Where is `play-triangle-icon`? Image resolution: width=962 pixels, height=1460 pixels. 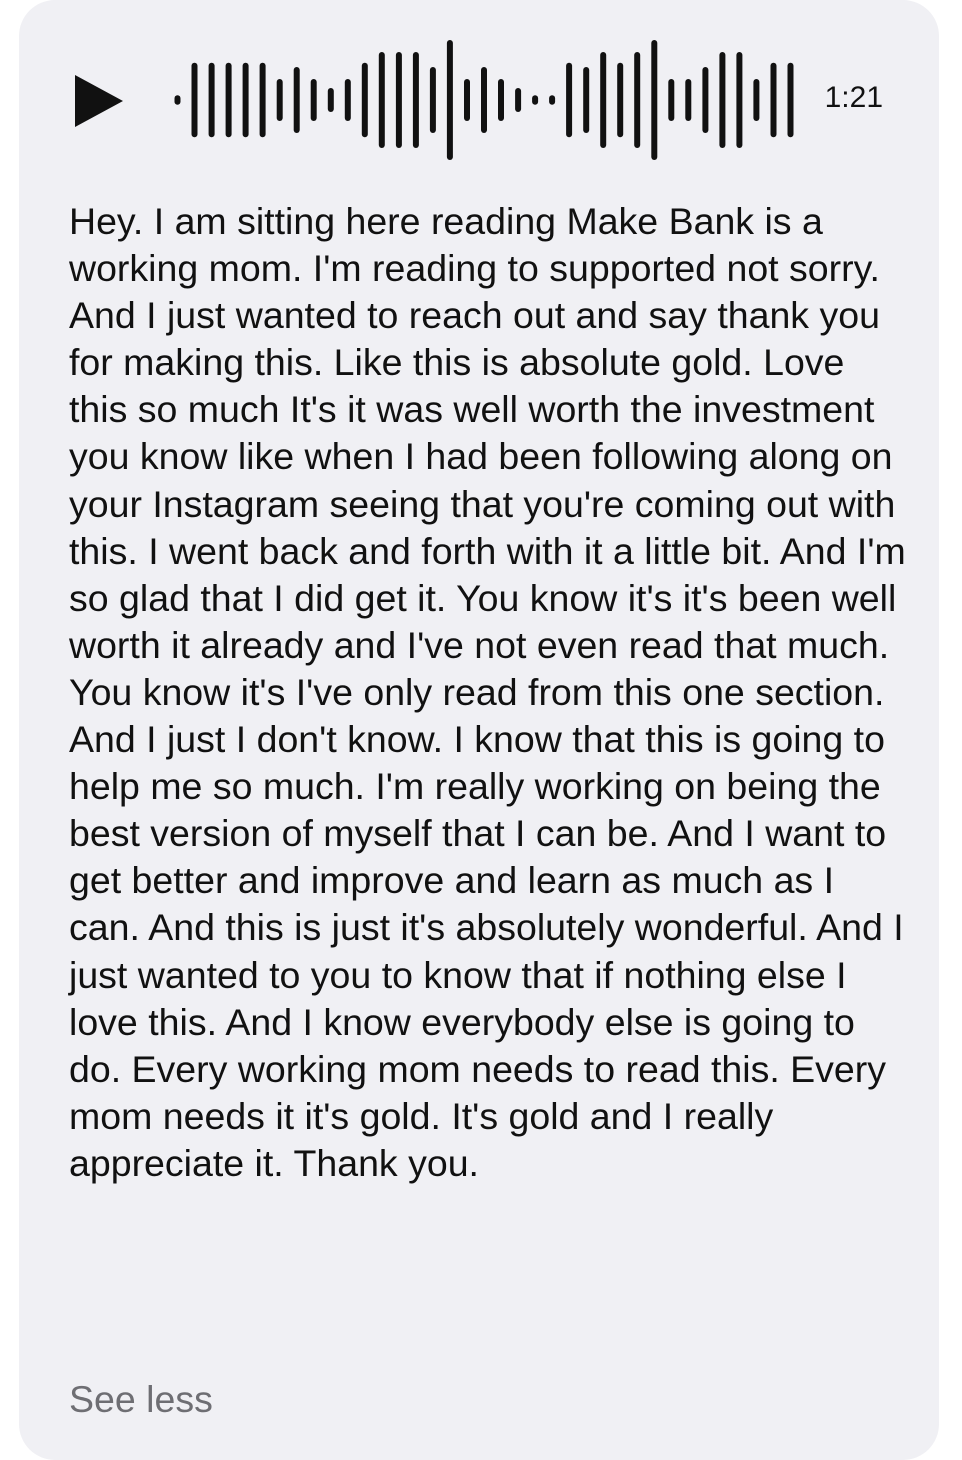 play-triangle-icon is located at coordinates (99, 101).